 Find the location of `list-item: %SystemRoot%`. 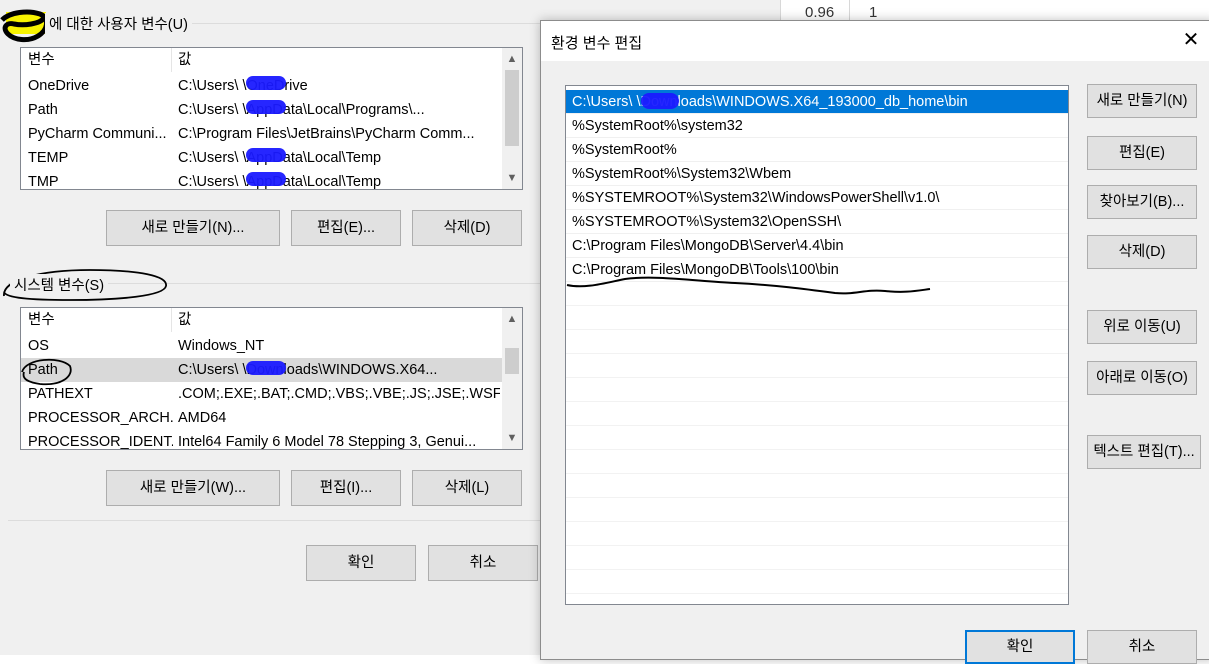

list-item: %SystemRoot% is located at coordinates (817, 150).